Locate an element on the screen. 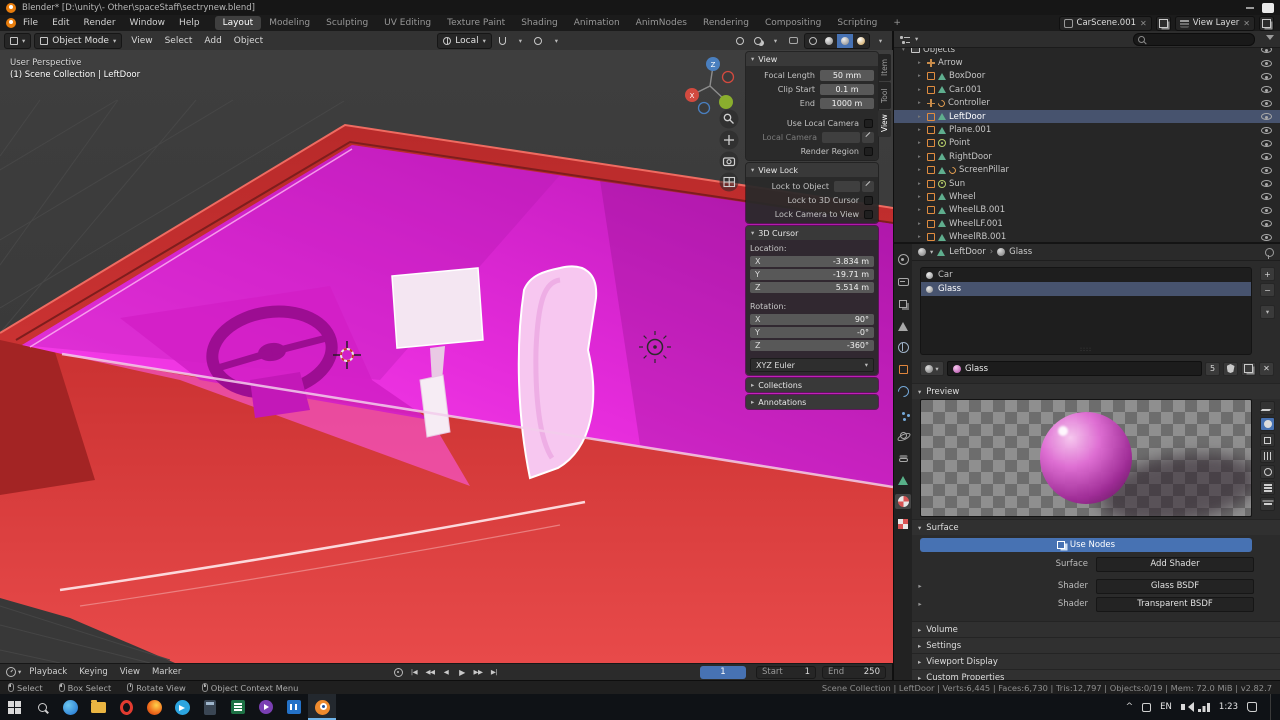 The height and width of the screenshot is (720, 1280). cursor-location-x-field: X -3.834 m is located at coordinates (812, 261).